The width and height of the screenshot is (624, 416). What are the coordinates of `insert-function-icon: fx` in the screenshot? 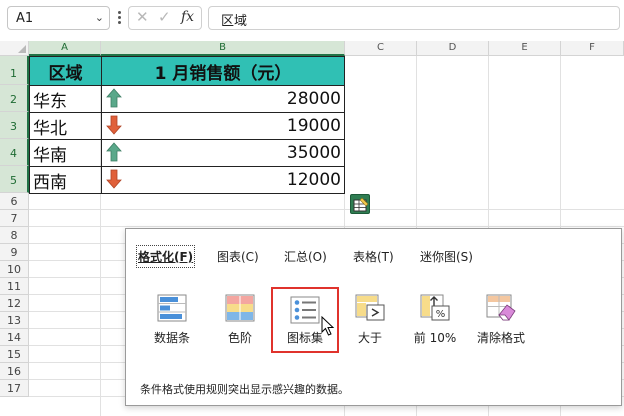 It's located at (187, 17).